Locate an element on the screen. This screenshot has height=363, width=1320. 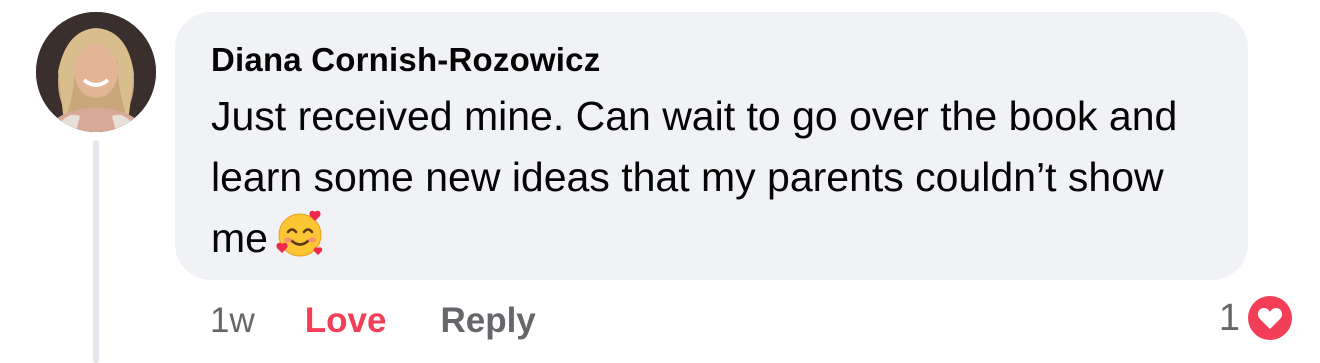
avatar-photo is located at coordinates (96, 72).